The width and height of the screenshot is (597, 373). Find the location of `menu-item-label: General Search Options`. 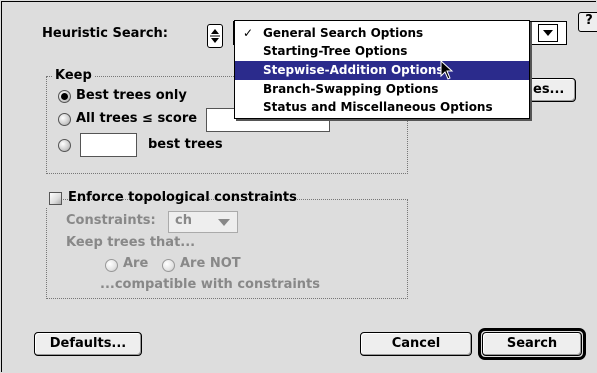

menu-item-label: General Search Options is located at coordinates (343, 33).